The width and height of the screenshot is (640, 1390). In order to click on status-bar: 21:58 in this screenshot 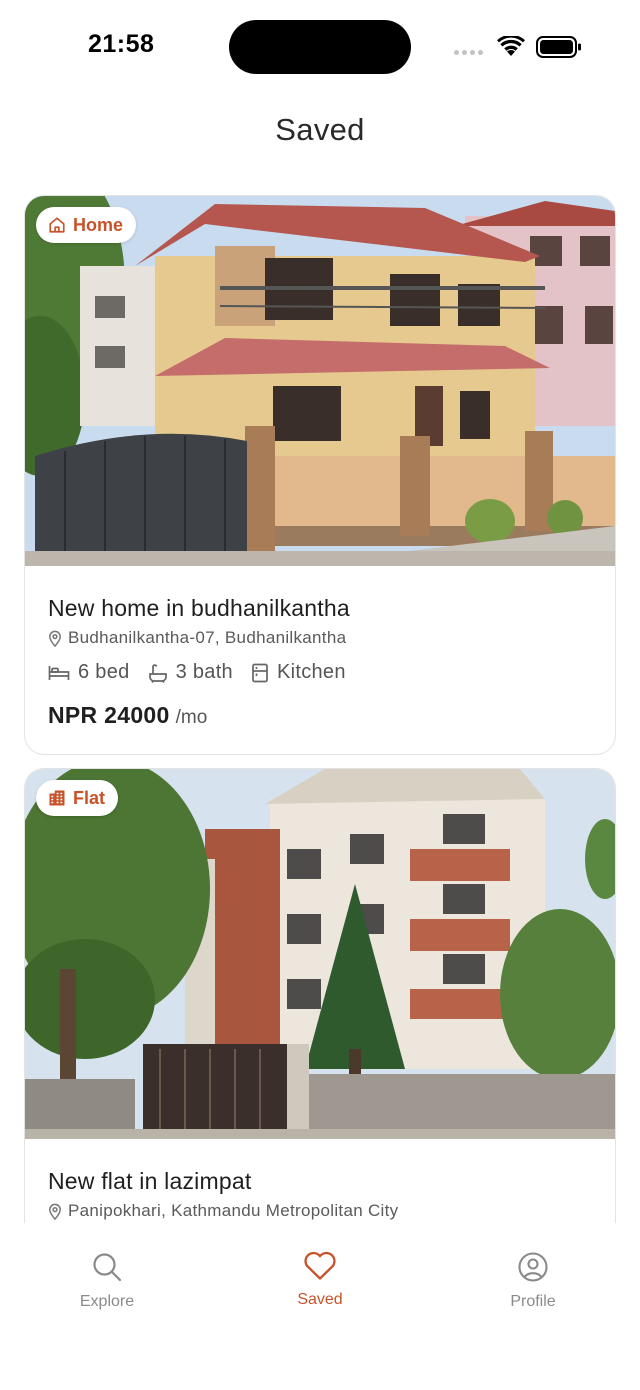, I will do `click(320, 47)`.